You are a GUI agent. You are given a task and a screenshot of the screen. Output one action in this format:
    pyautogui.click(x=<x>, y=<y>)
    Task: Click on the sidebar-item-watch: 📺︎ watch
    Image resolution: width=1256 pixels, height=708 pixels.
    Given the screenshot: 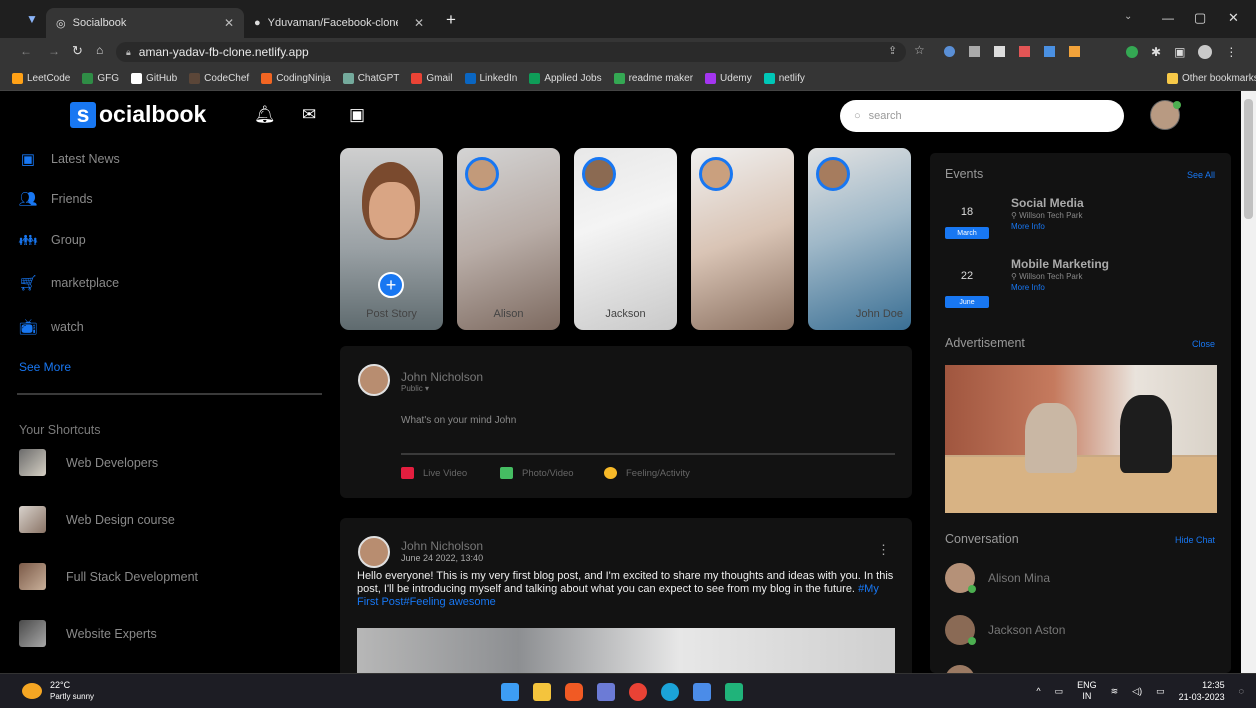 What is the action you would take?
    pyautogui.click(x=50, y=327)
    